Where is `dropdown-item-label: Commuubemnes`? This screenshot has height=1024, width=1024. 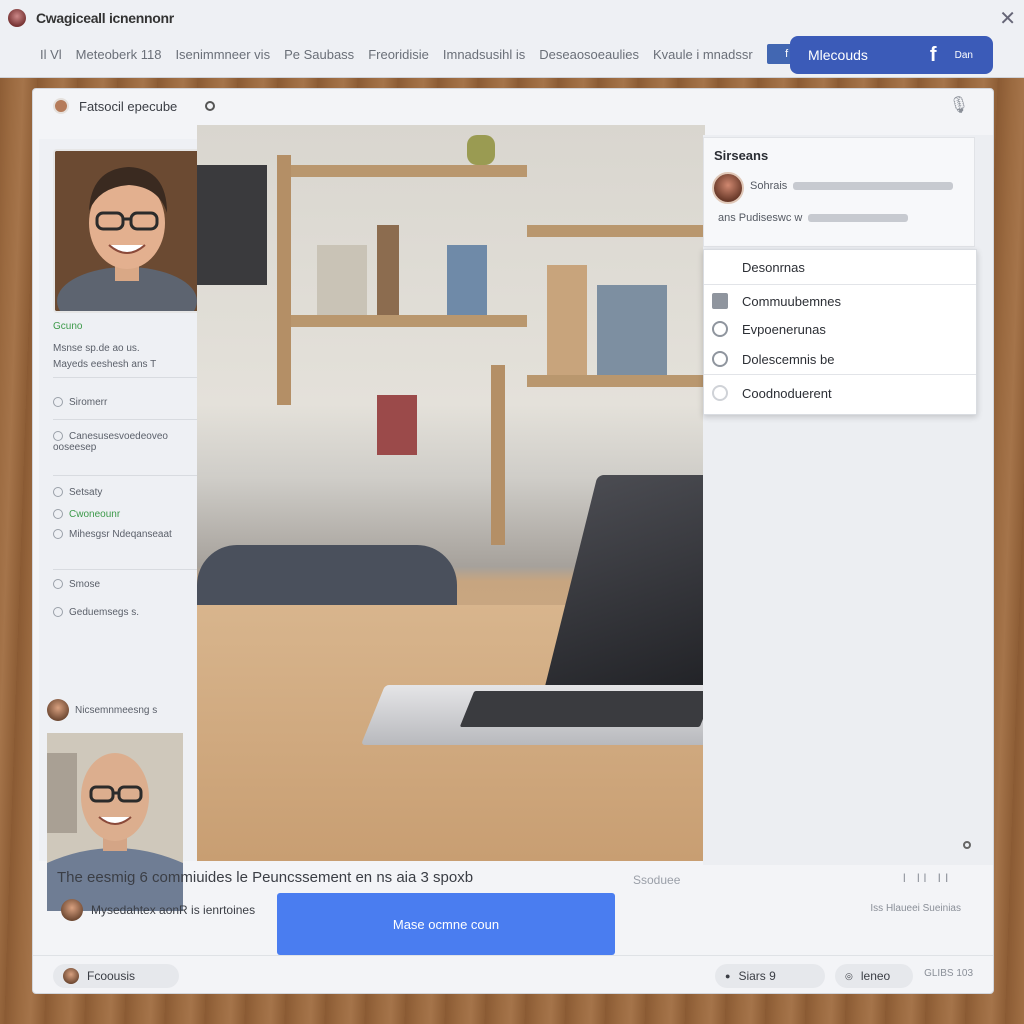
dropdown-item-label: Commuubemnes is located at coordinates (791, 301).